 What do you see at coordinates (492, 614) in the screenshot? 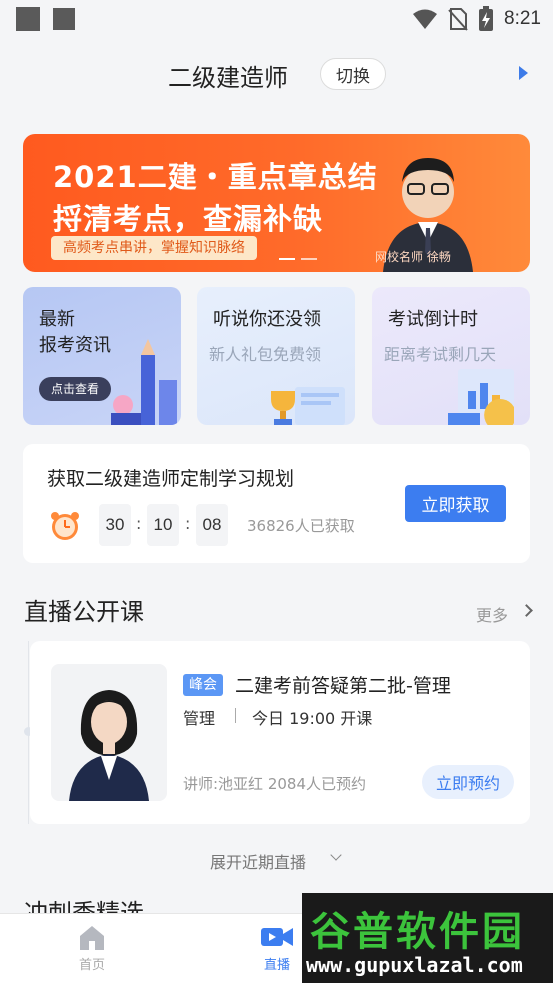
I see `more-link: 更多` at bounding box center [492, 614].